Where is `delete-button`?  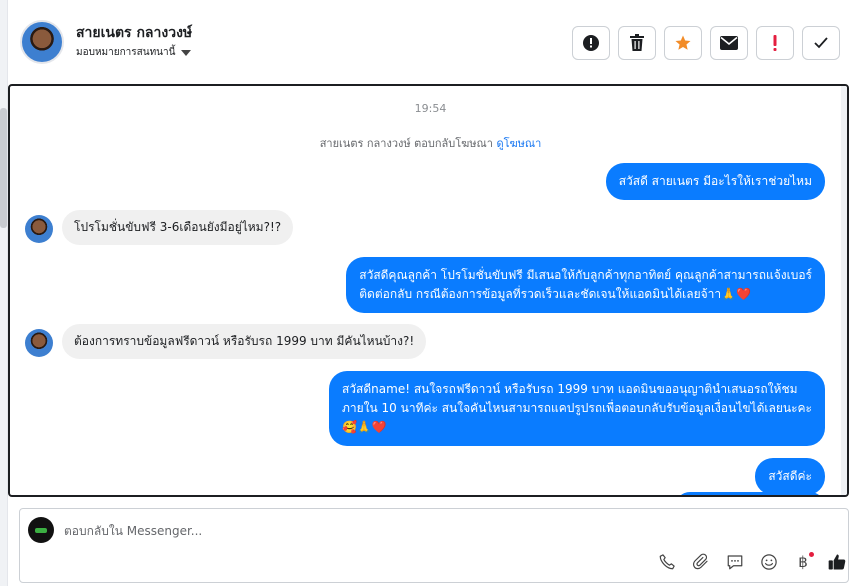
delete-button is located at coordinates (637, 43).